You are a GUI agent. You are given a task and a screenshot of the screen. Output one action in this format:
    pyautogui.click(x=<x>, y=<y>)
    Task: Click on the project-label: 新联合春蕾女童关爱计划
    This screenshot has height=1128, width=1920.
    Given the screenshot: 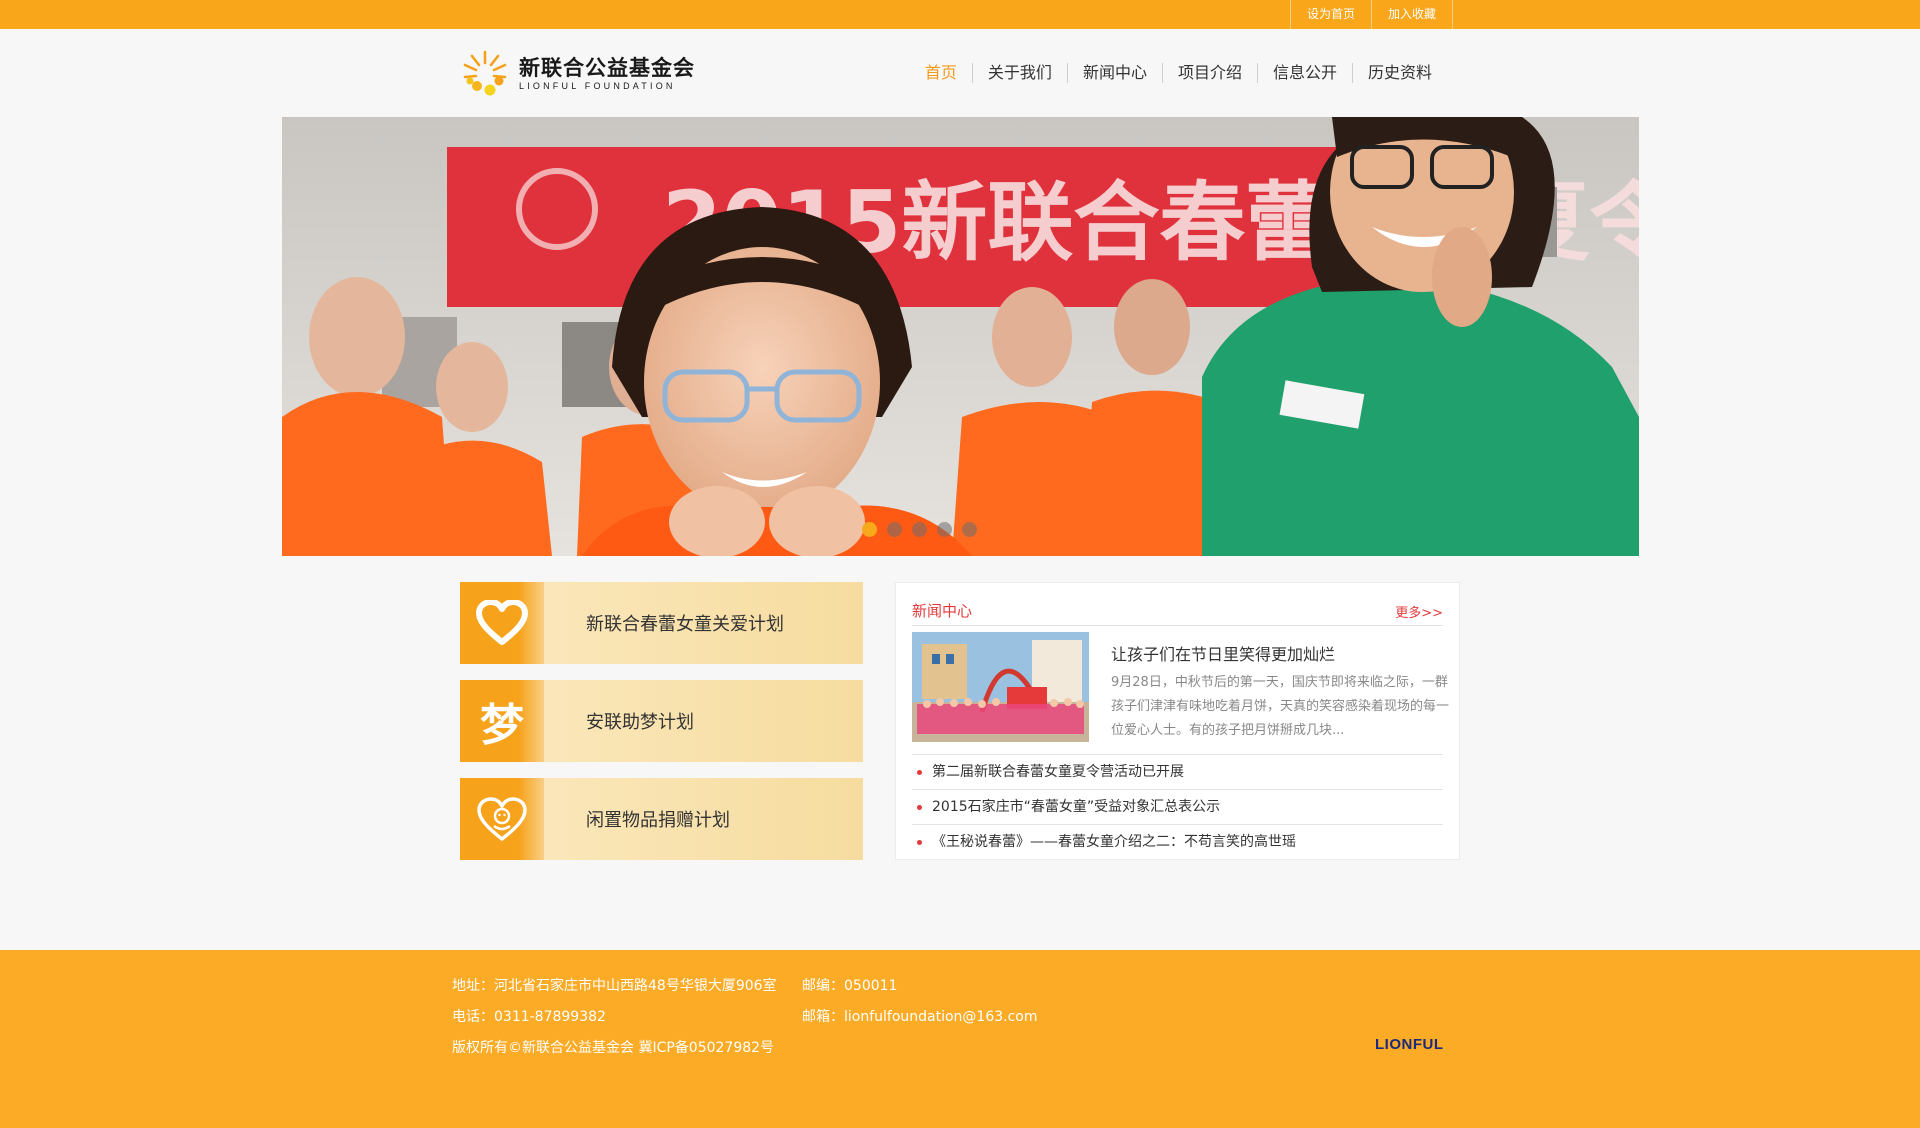 What is the action you would take?
    pyautogui.click(x=685, y=624)
    